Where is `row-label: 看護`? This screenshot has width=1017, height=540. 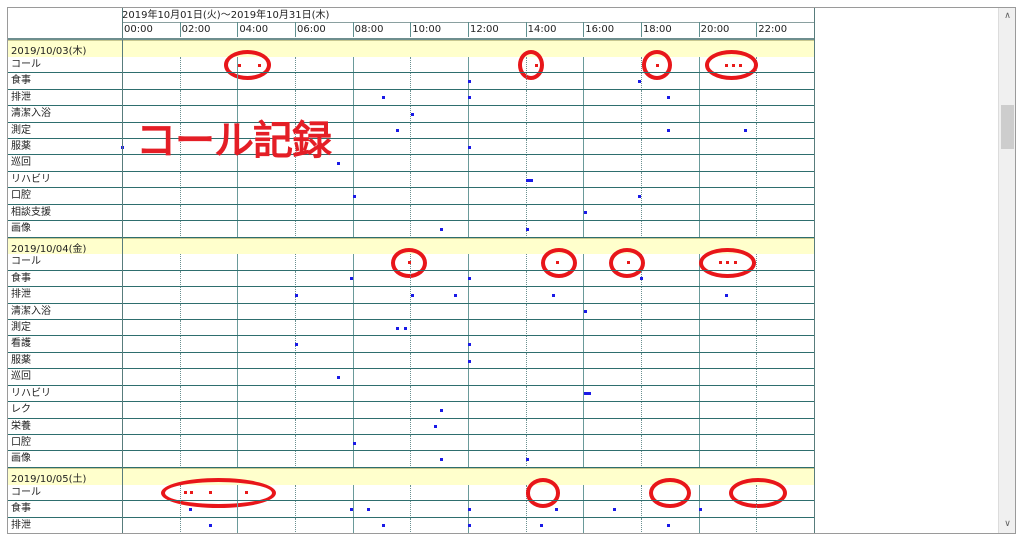 row-label: 看護 is located at coordinates (21, 344).